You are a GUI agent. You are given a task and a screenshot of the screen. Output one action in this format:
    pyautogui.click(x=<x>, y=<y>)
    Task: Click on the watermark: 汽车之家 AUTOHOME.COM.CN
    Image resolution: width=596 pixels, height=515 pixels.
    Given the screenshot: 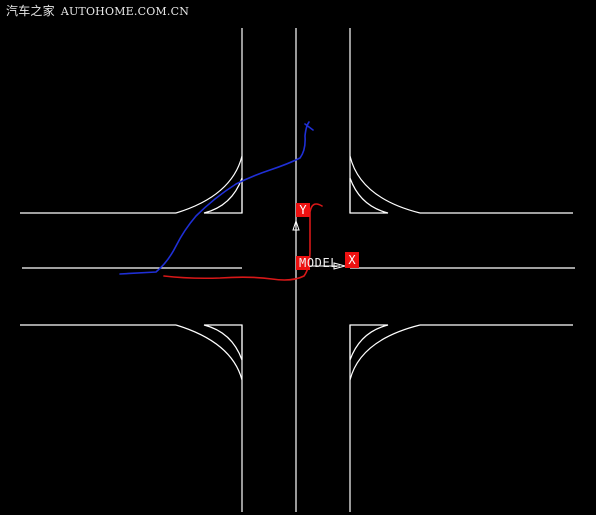 What is the action you would take?
    pyautogui.click(x=97, y=11)
    